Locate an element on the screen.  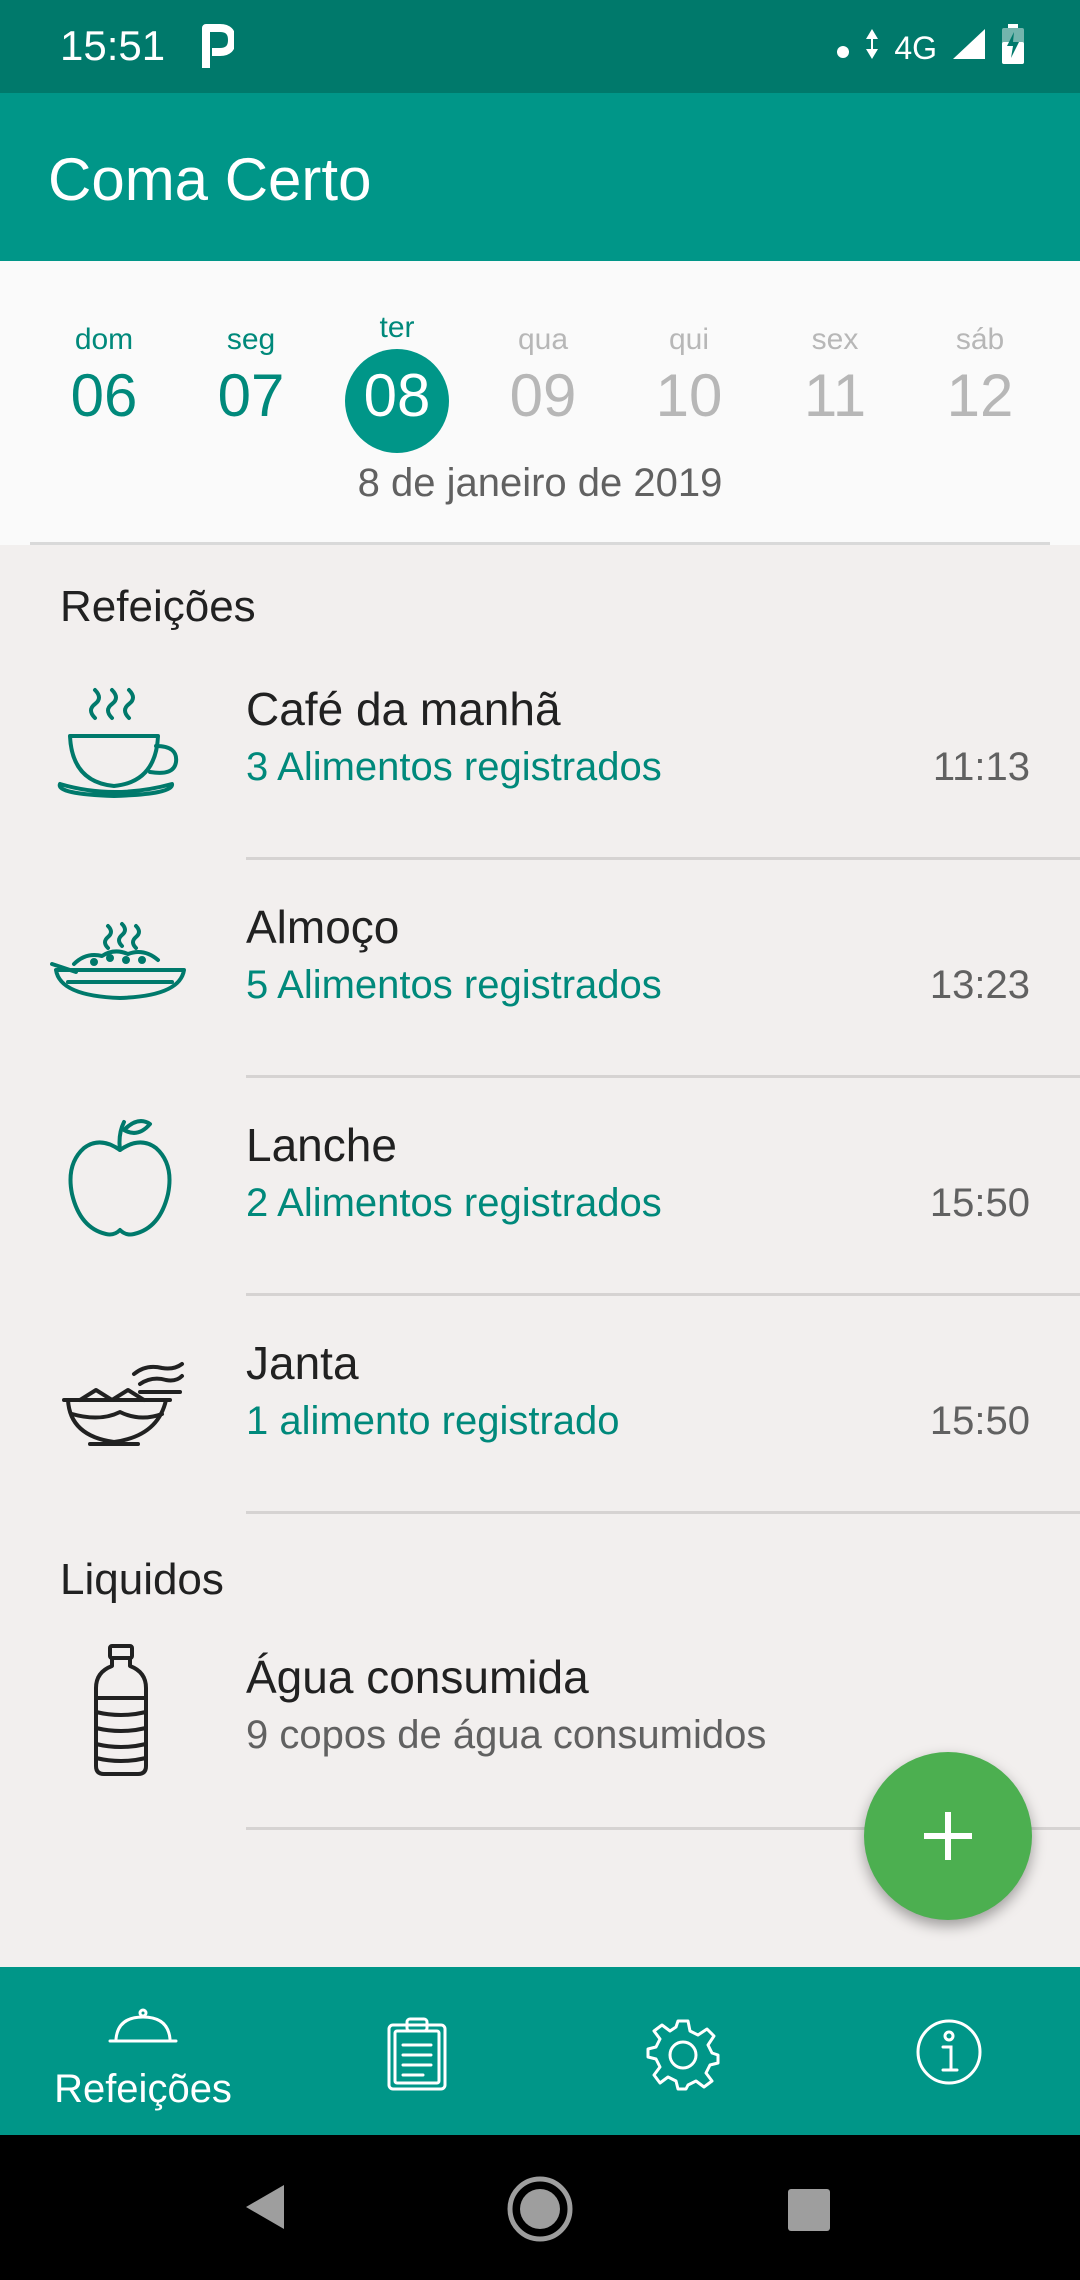
meal-name: Café da manhã is located at coordinates (403, 709).